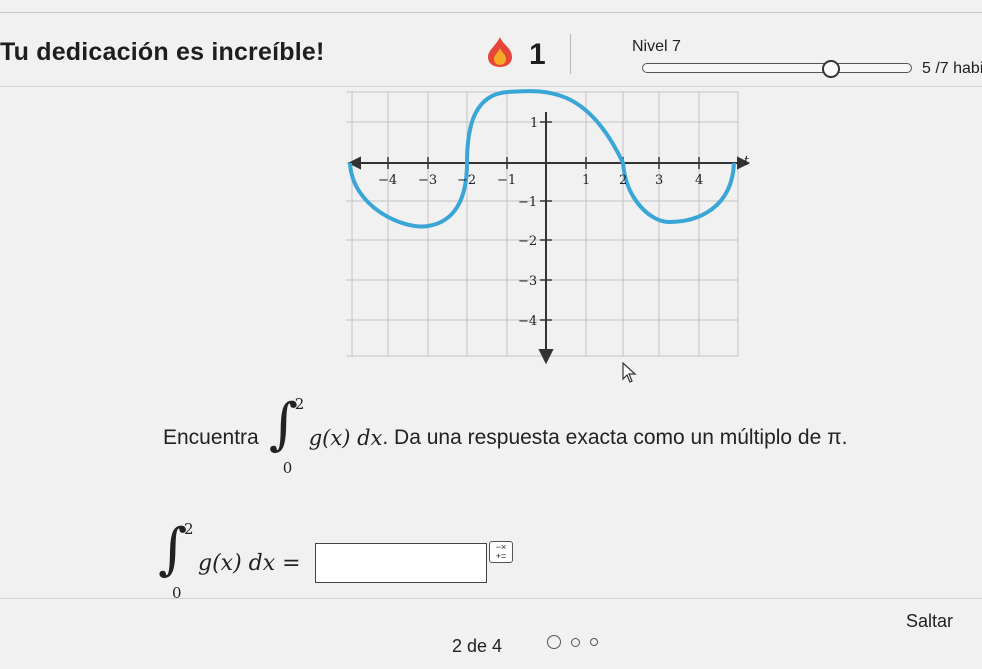 The height and width of the screenshot is (669, 982). Describe the element at coordinates (699, 180) in the screenshot. I see `x-tick-label: 4` at that location.